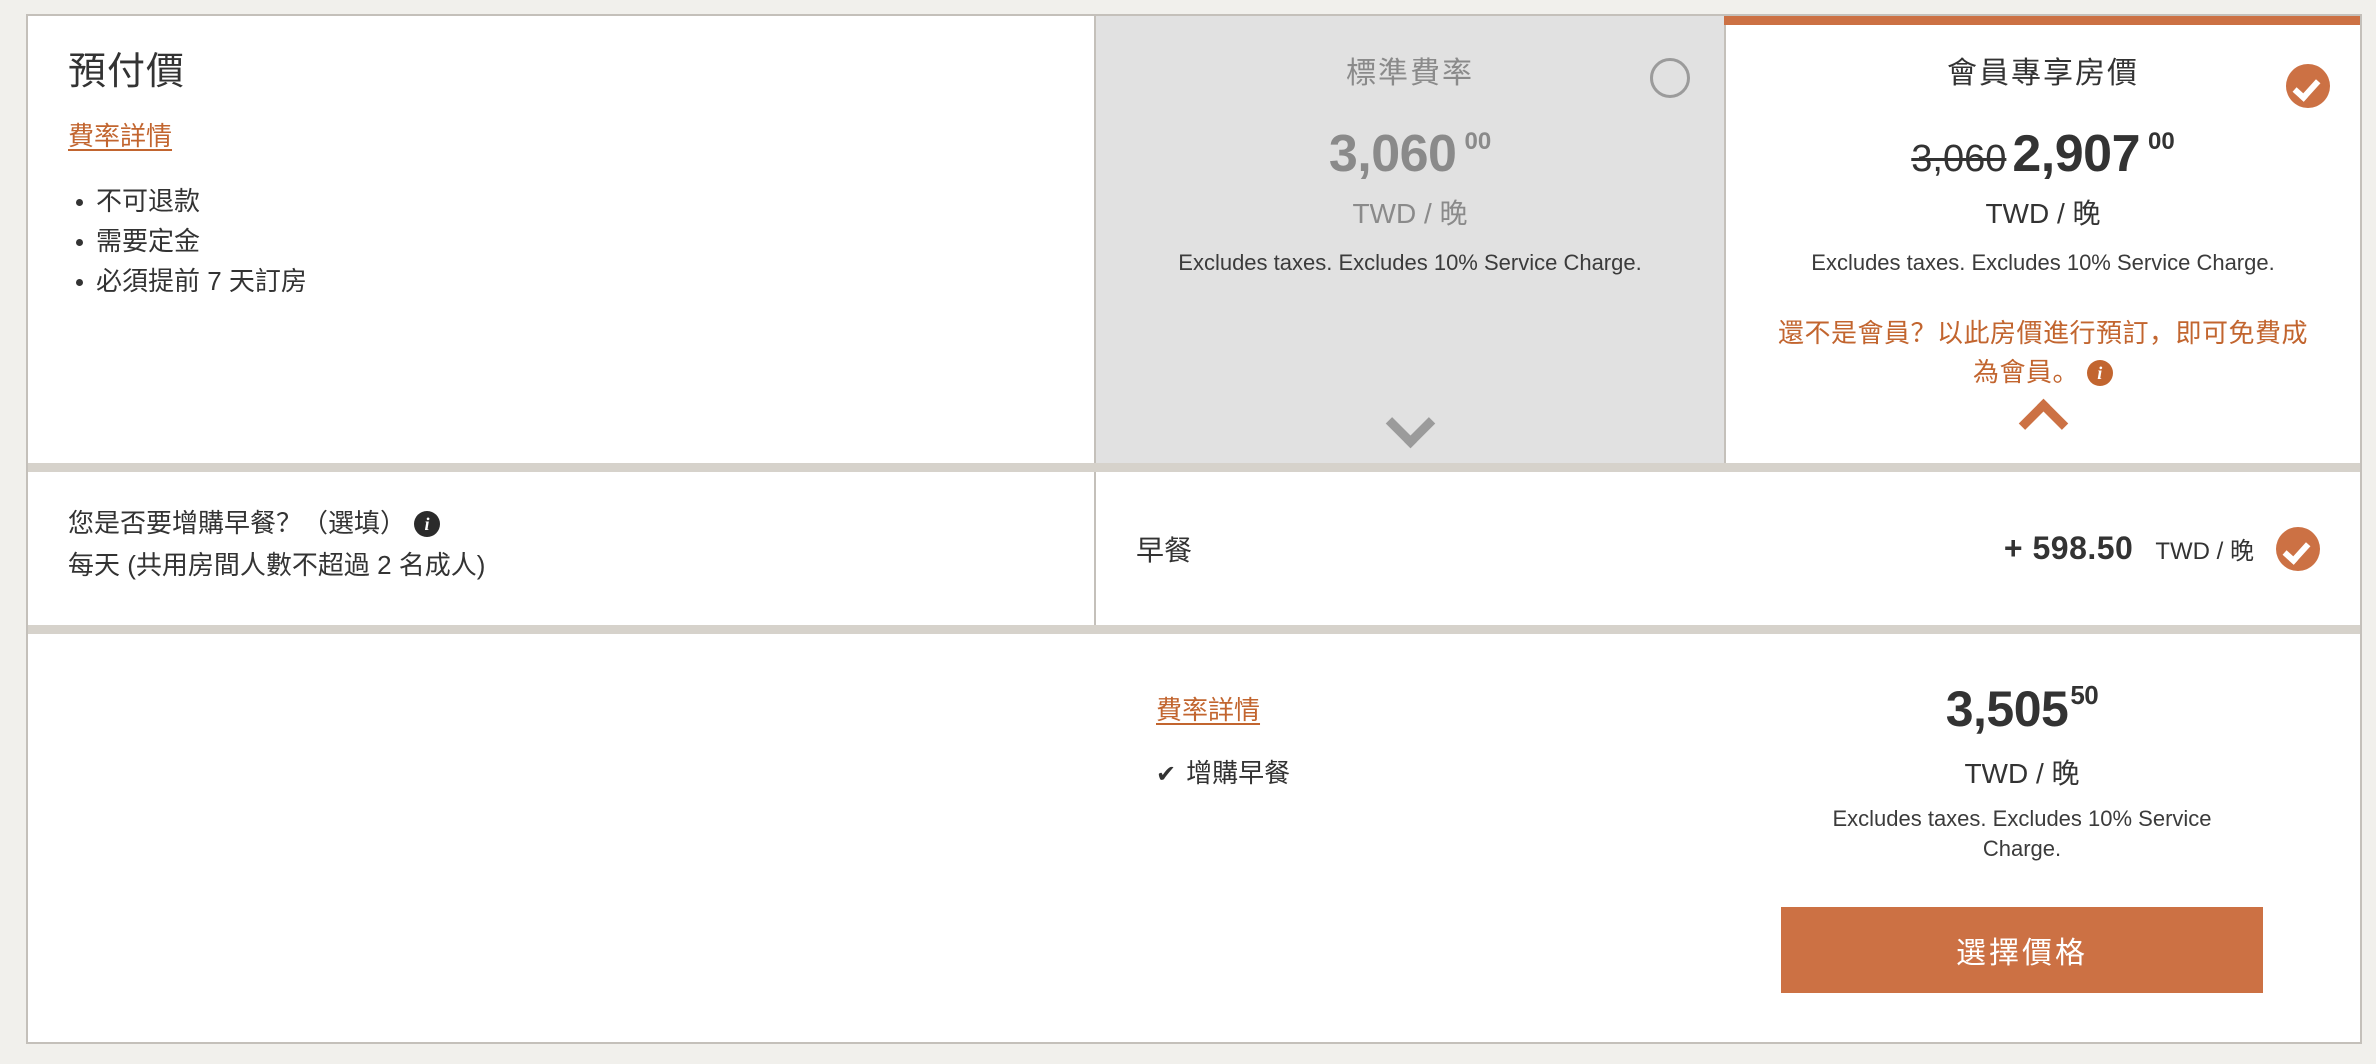 The image size is (2376, 1064). Describe the element at coordinates (1392, 154) in the screenshot. I see `standard-rate-amount: 3,060` at that location.